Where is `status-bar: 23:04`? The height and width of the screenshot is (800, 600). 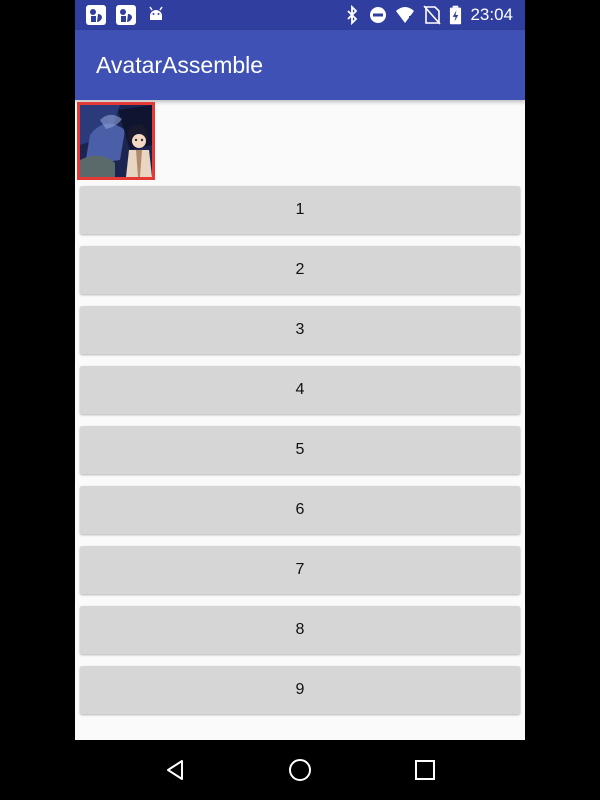 status-bar: 23:04 is located at coordinates (300, 15).